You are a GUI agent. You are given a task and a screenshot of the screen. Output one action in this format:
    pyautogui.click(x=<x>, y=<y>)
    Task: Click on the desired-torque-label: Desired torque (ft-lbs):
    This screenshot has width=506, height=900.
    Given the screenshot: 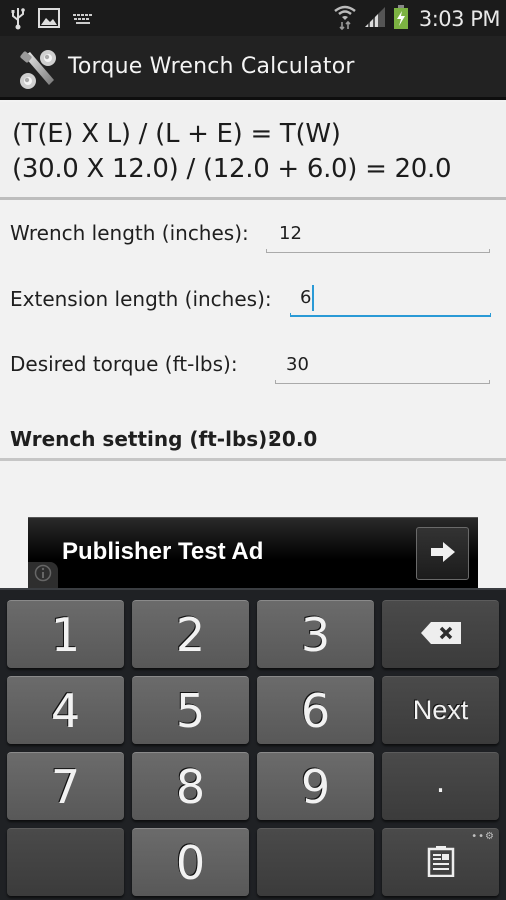 What is the action you would take?
    pyautogui.click(x=124, y=364)
    